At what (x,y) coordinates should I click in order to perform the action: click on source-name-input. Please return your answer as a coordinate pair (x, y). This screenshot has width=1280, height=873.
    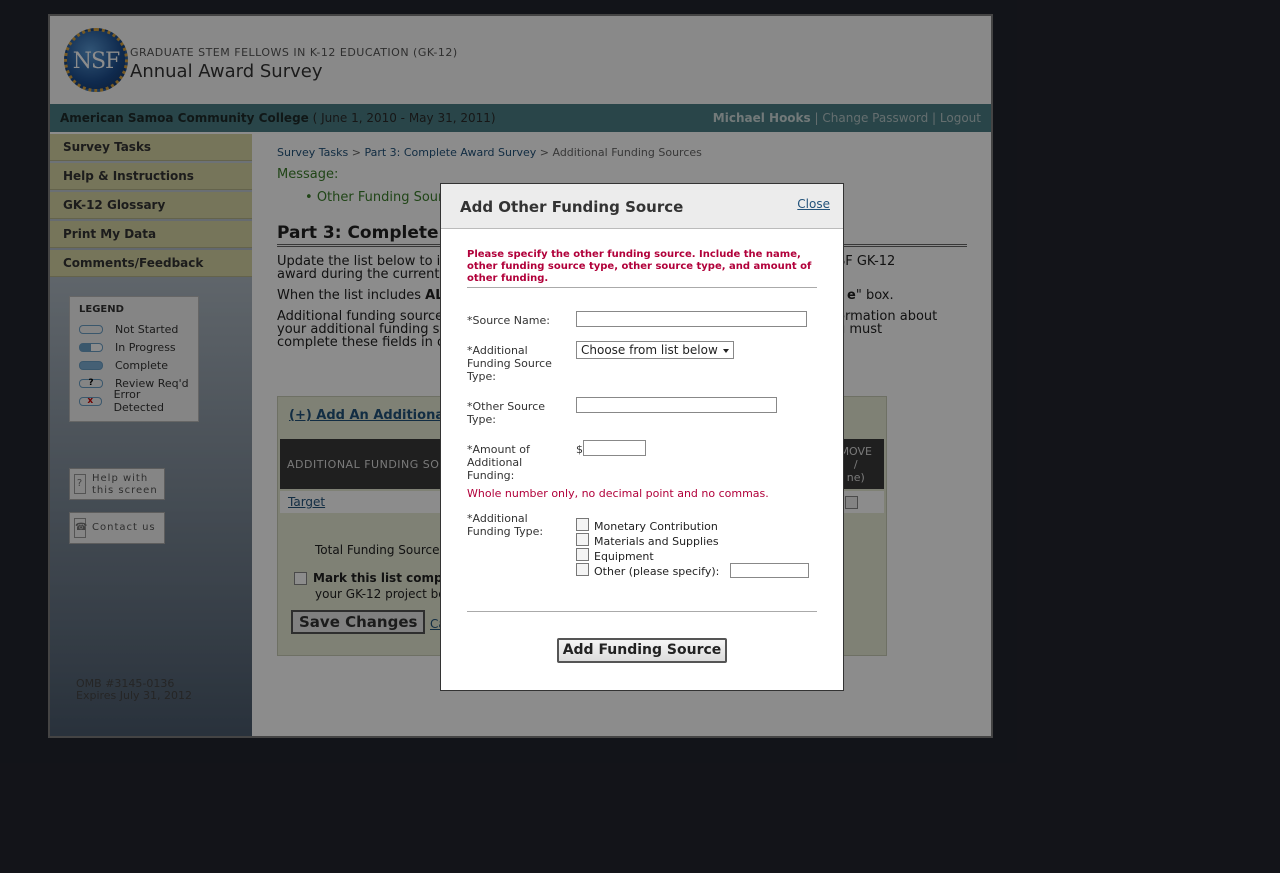
    Looking at the image, I should click on (691, 319).